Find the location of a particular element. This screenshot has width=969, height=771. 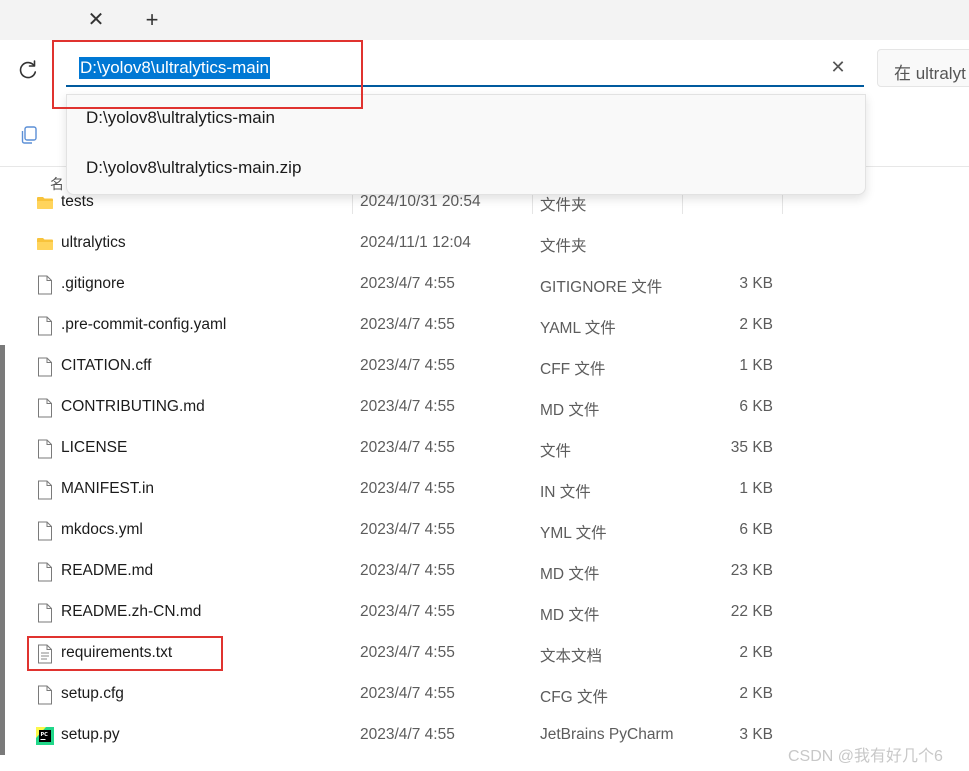

requirements-highlight-box is located at coordinates (125, 653).